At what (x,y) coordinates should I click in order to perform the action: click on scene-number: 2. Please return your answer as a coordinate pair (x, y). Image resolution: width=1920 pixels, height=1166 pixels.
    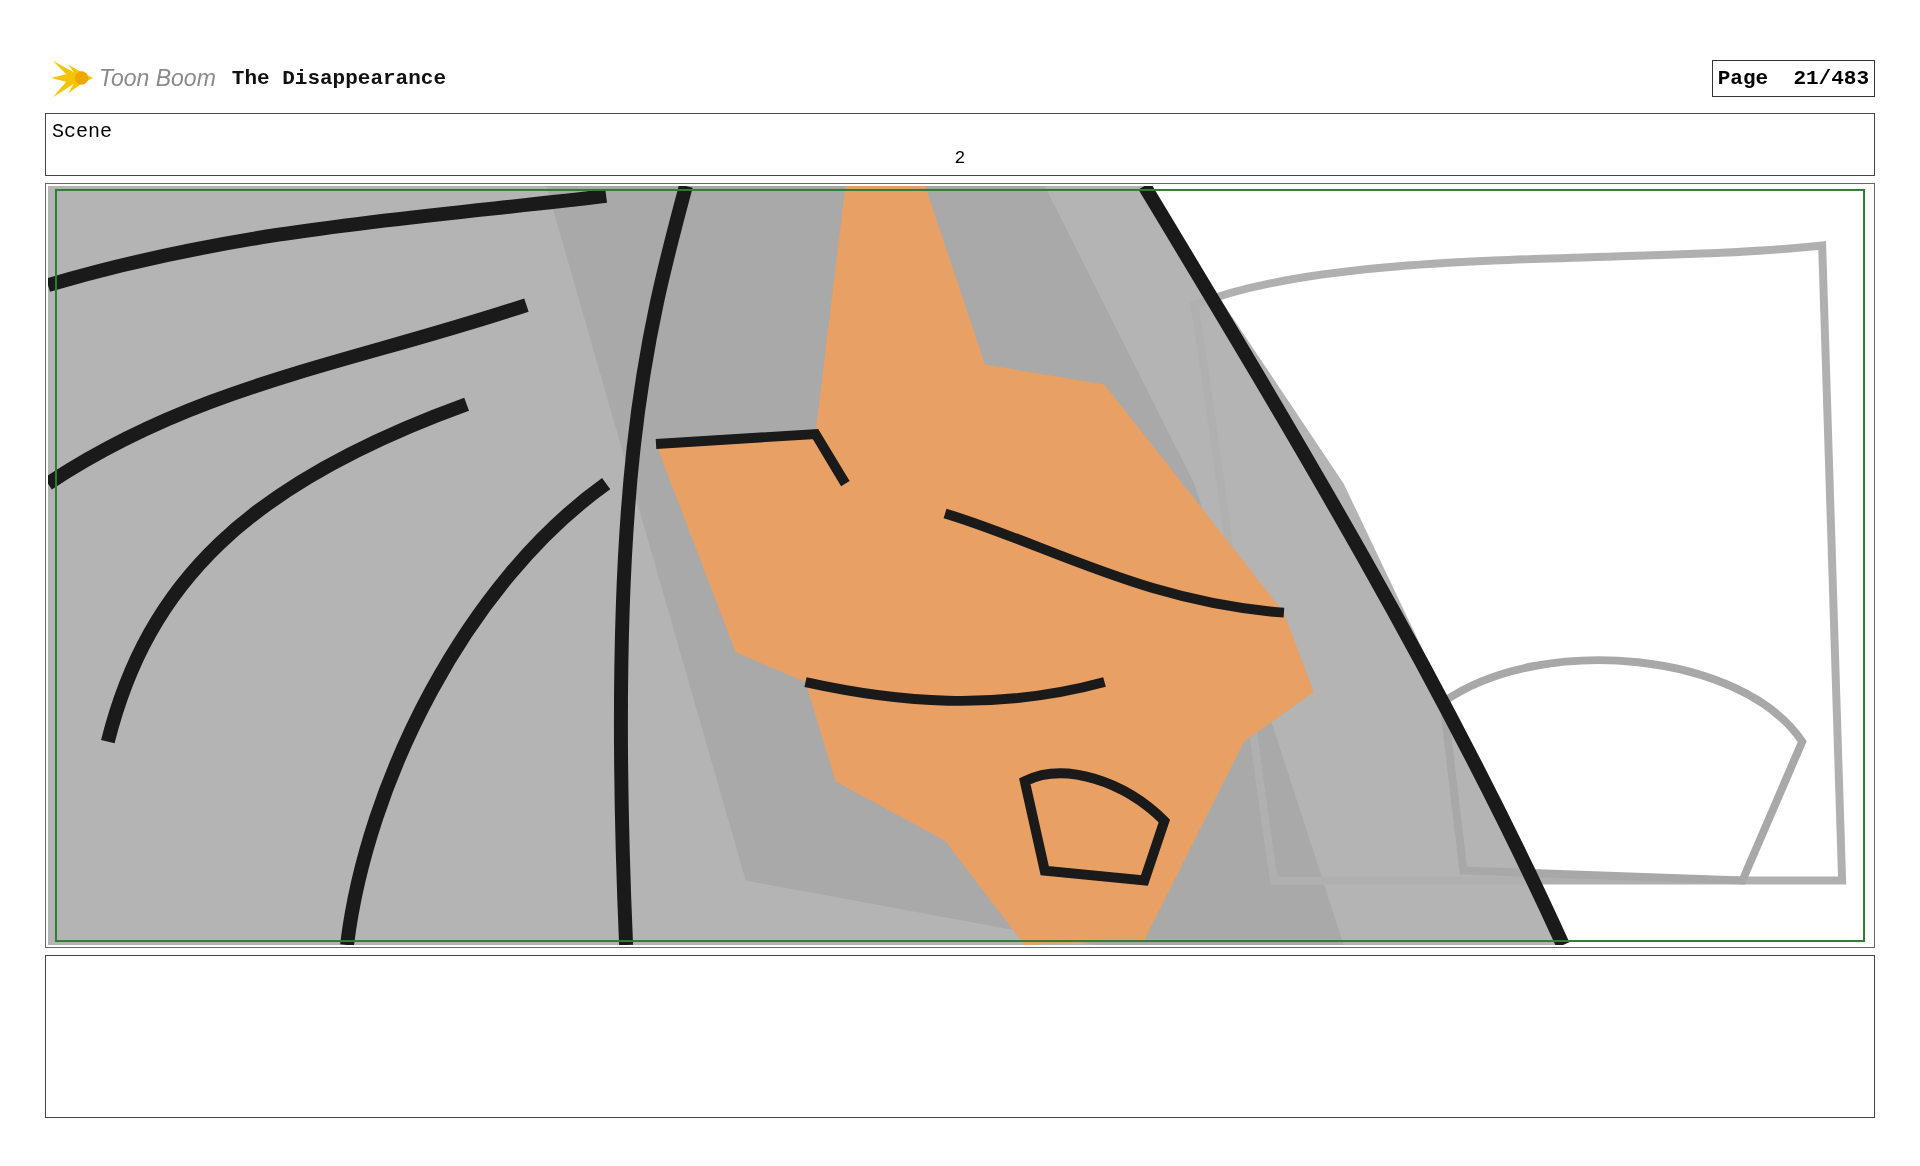
    Looking at the image, I should click on (960, 158).